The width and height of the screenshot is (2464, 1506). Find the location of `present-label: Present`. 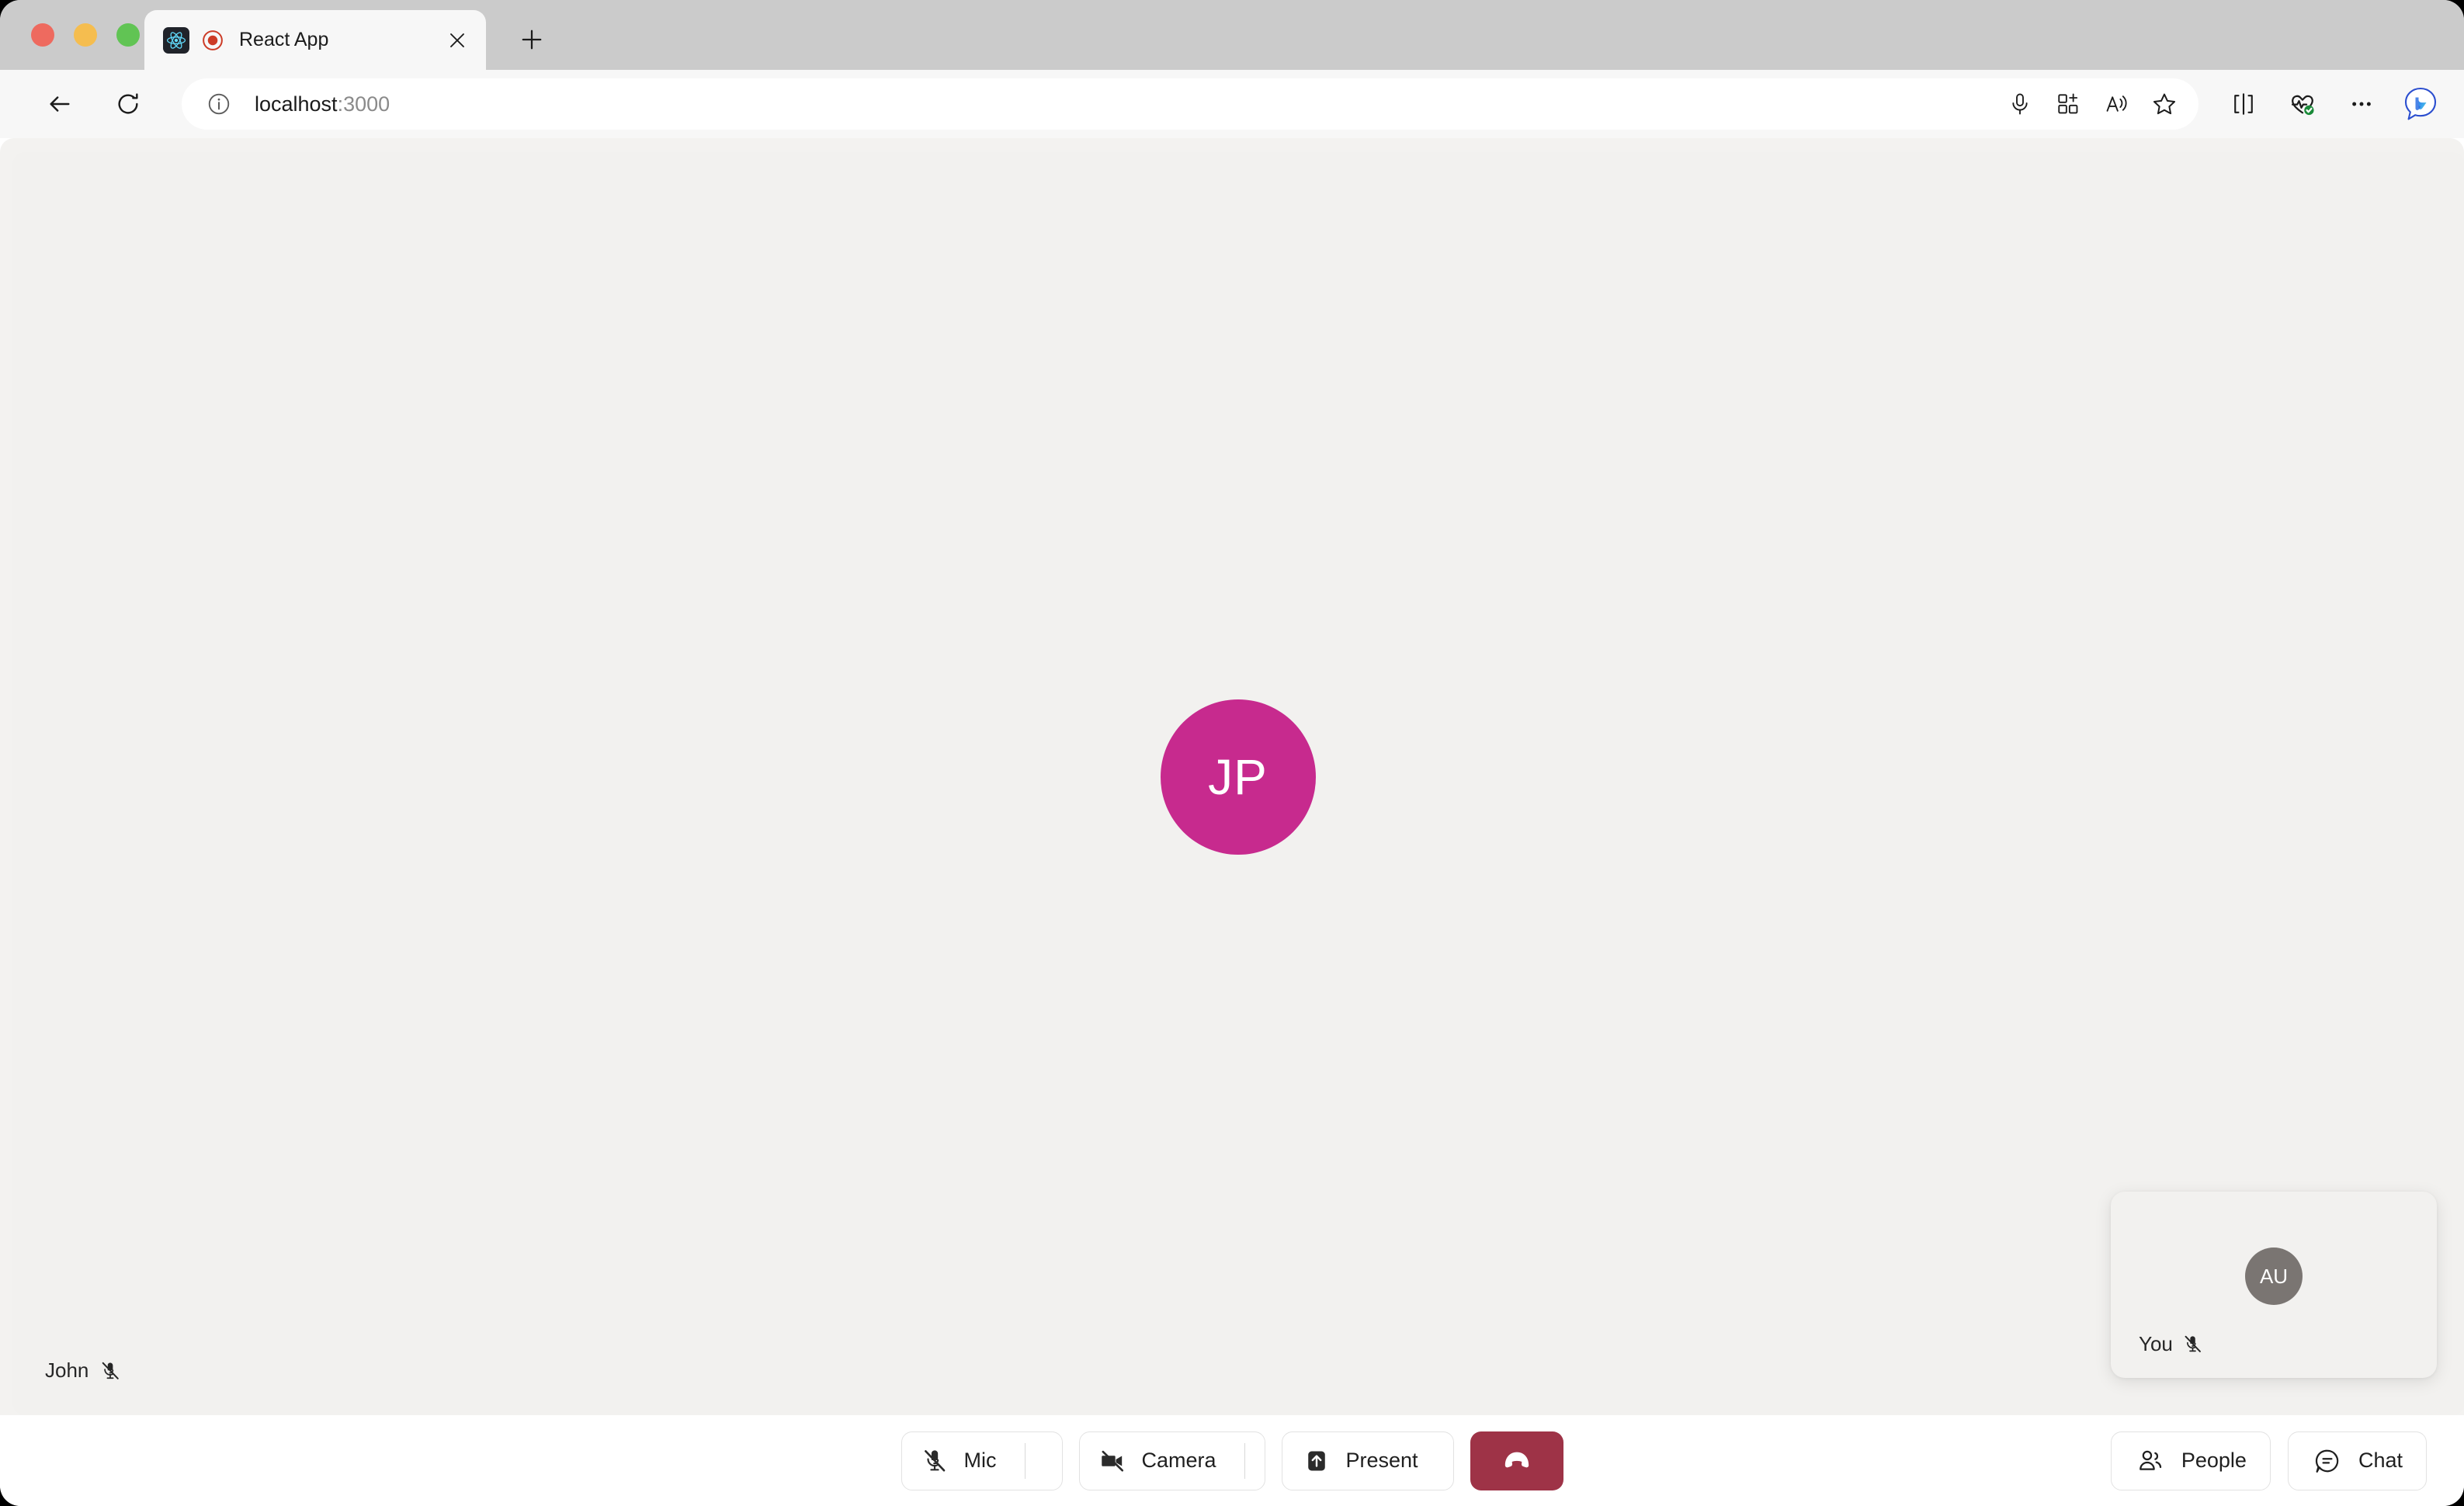

present-label: Present is located at coordinates (1381, 1460).